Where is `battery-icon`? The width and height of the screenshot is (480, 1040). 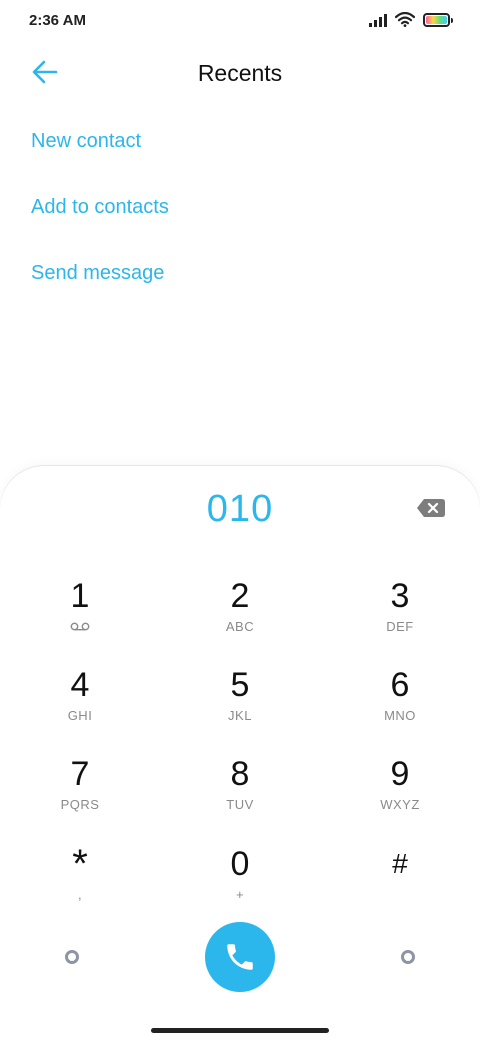
battery-icon is located at coordinates (438, 19).